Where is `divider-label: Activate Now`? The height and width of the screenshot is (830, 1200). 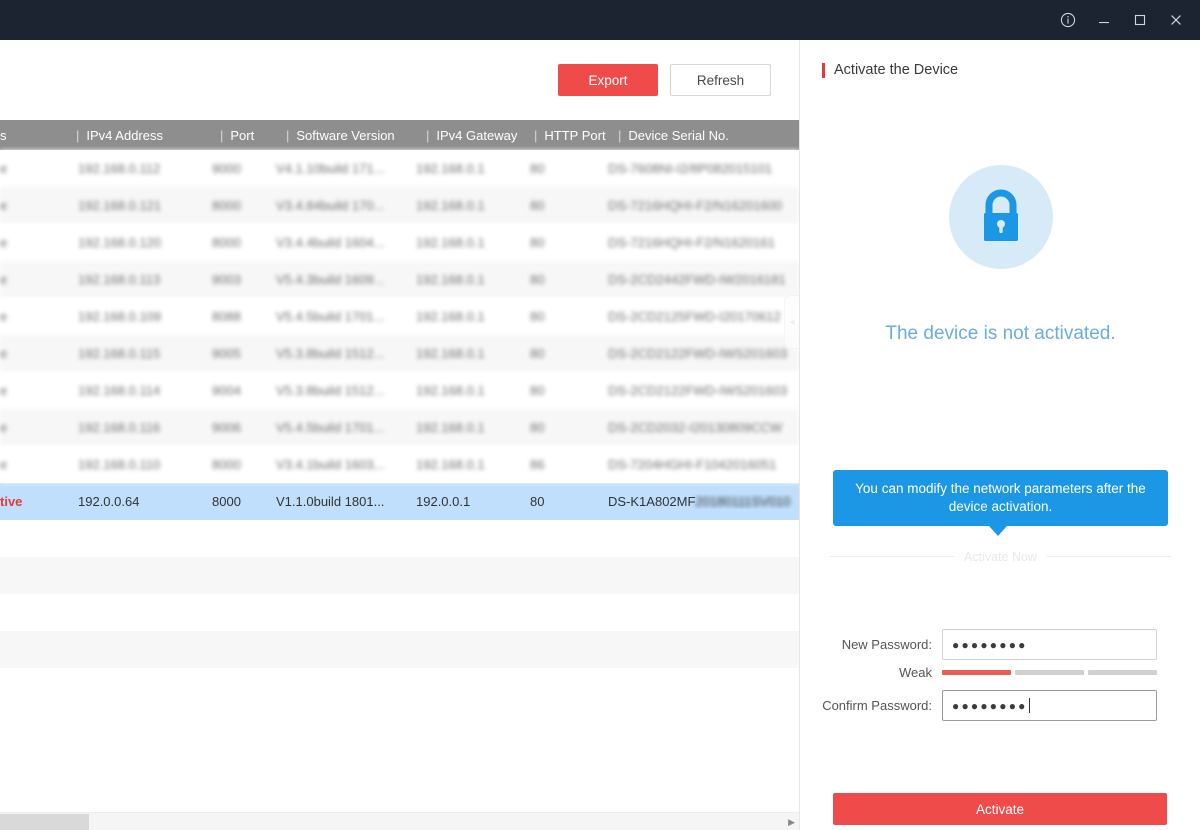
divider-label: Activate Now is located at coordinates (1000, 557).